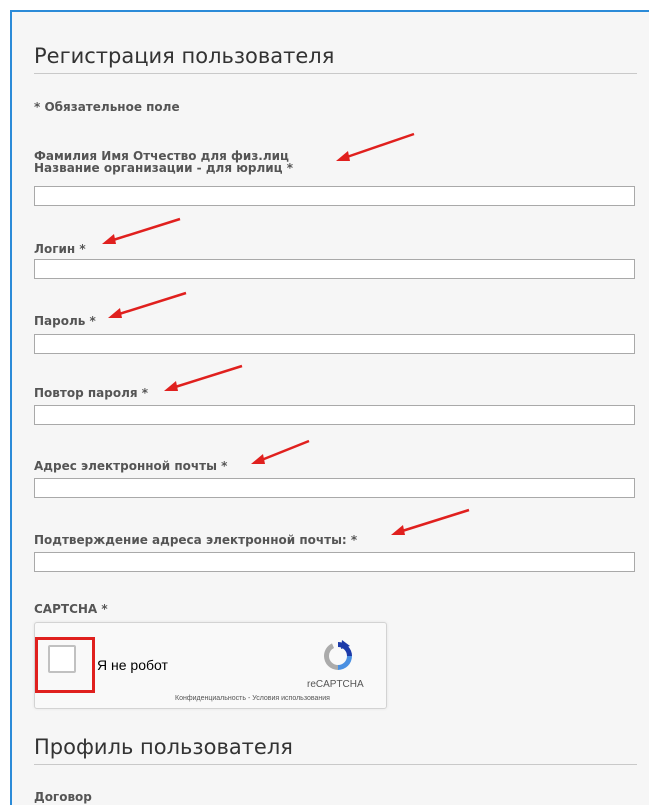 This screenshot has height=805, width=649. I want to click on registration-title: Регистрация пользователя, so click(184, 56).